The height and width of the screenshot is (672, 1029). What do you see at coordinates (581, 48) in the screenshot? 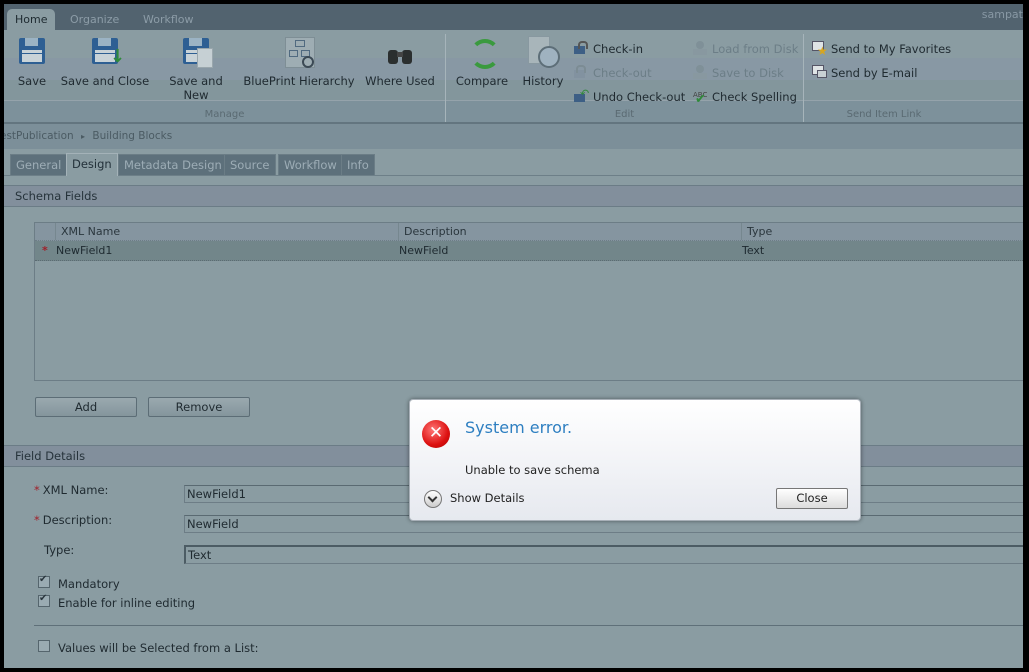
I see `check-in-icon` at bounding box center [581, 48].